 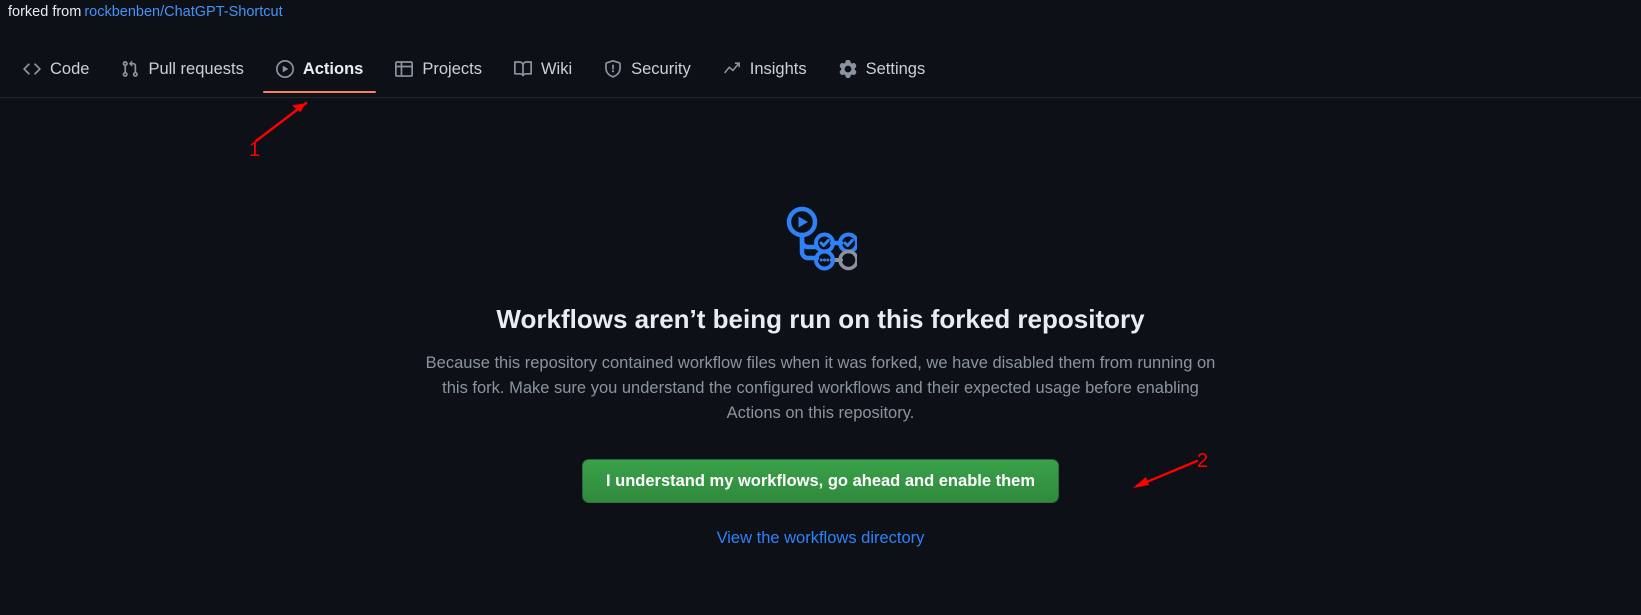 I want to click on table-icon, so click(x=404, y=69).